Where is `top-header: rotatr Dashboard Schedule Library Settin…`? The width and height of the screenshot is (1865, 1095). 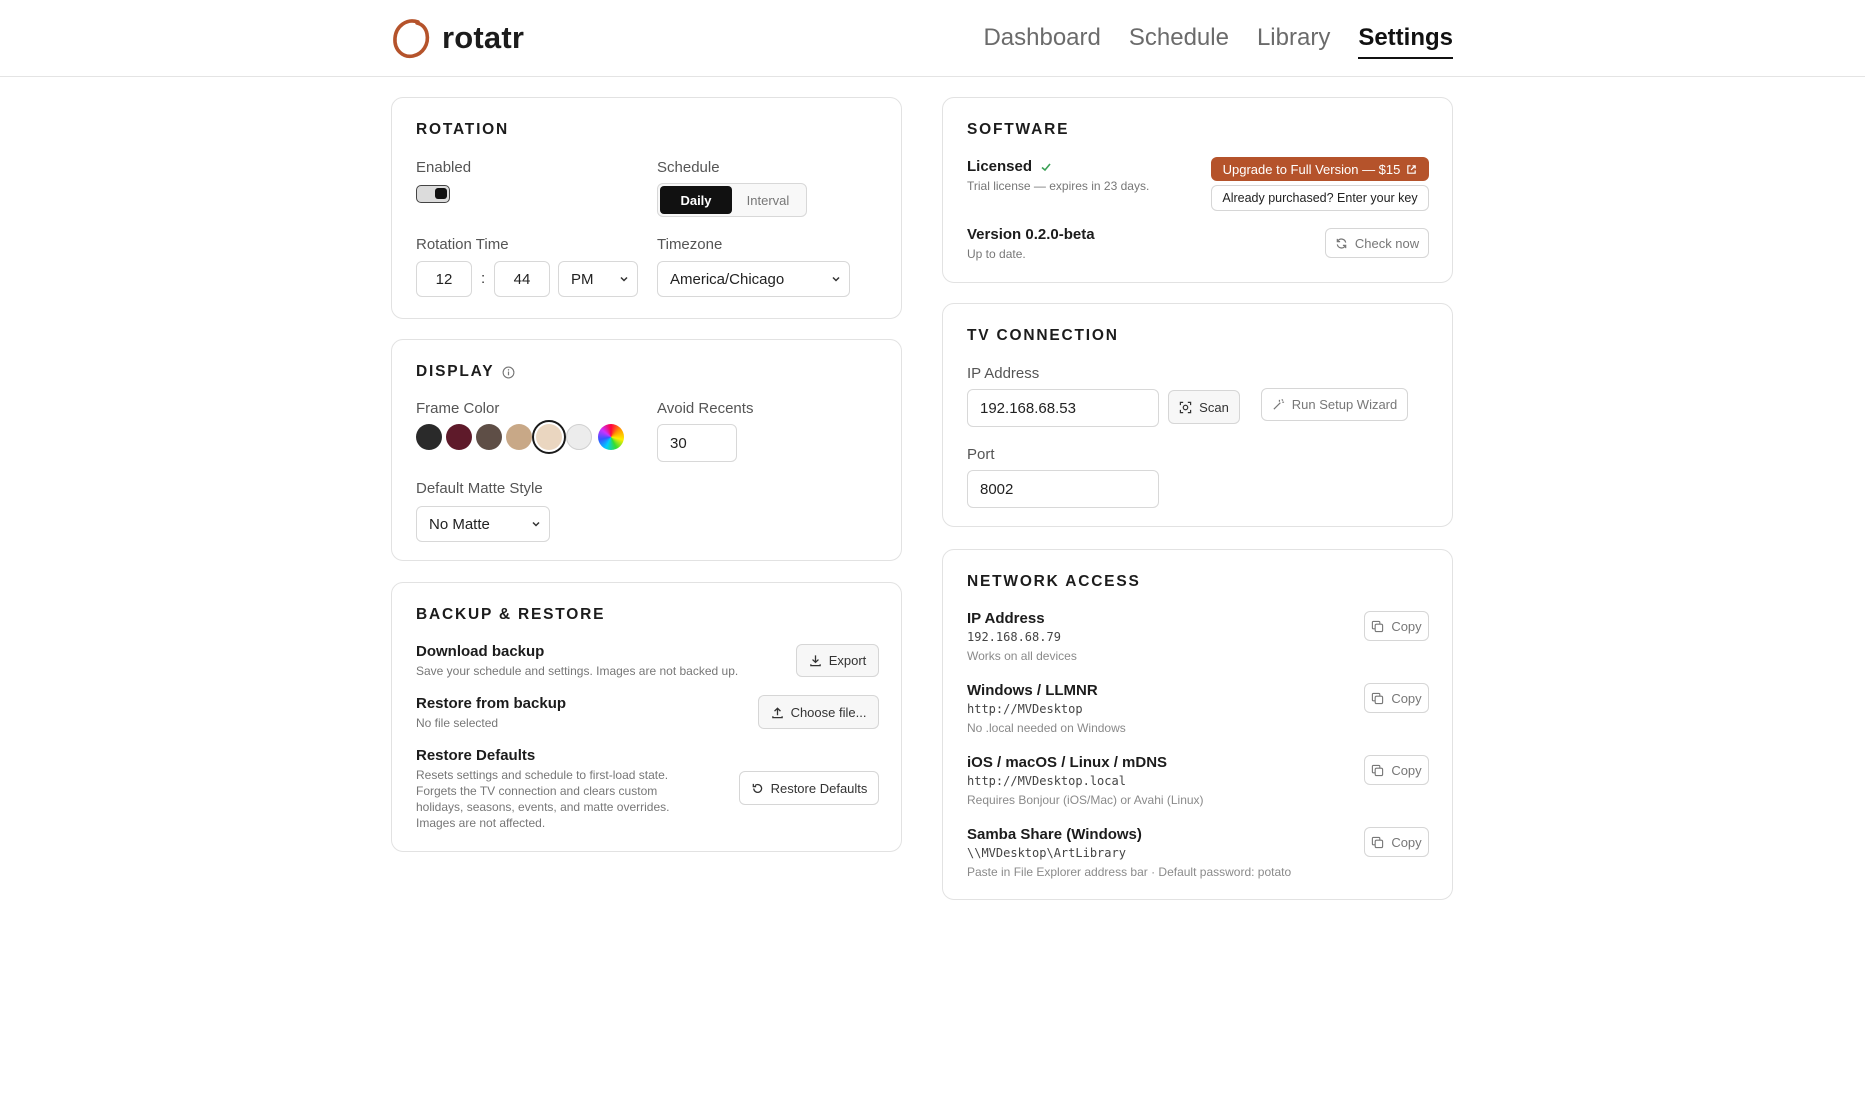
top-header: rotatr Dashboard Schedule Library Settin… is located at coordinates (932, 38).